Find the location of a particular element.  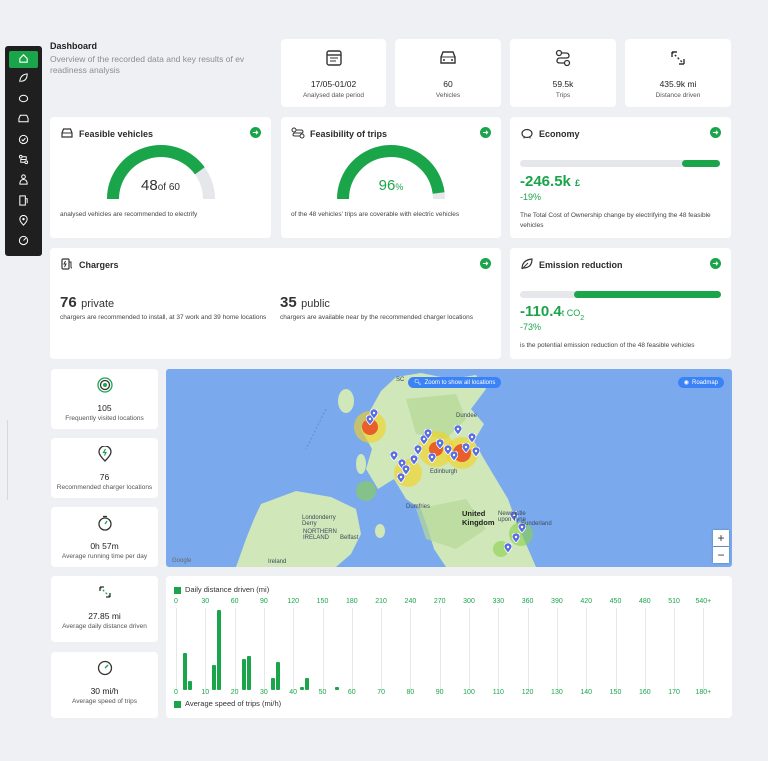

top-tick-label: 390 is located at coordinates (557, 601).